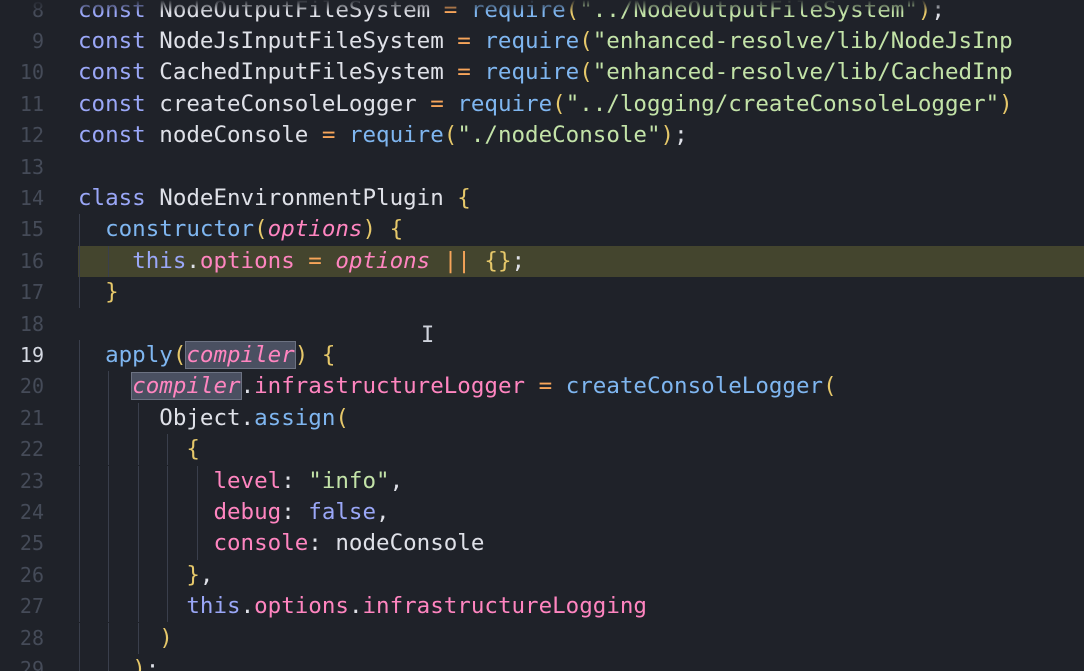 This screenshot has height=671, width=1084. Describe the element at coordinates (542, 481) in the screenshot. I see `code-line: 23 level: "info",` at that location.